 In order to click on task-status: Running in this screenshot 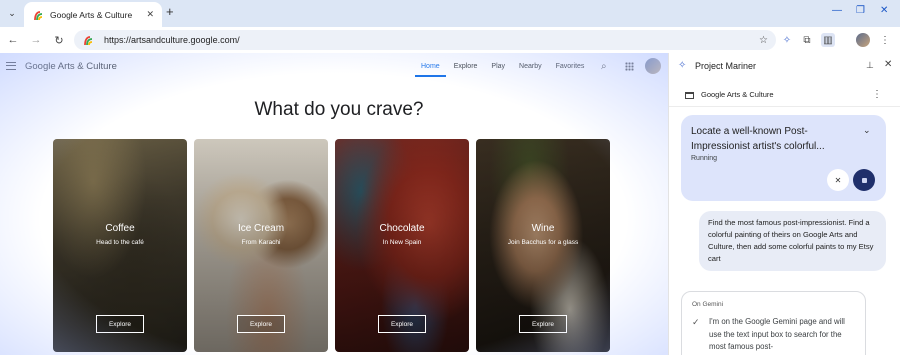, I will do `click(704, 158)`.